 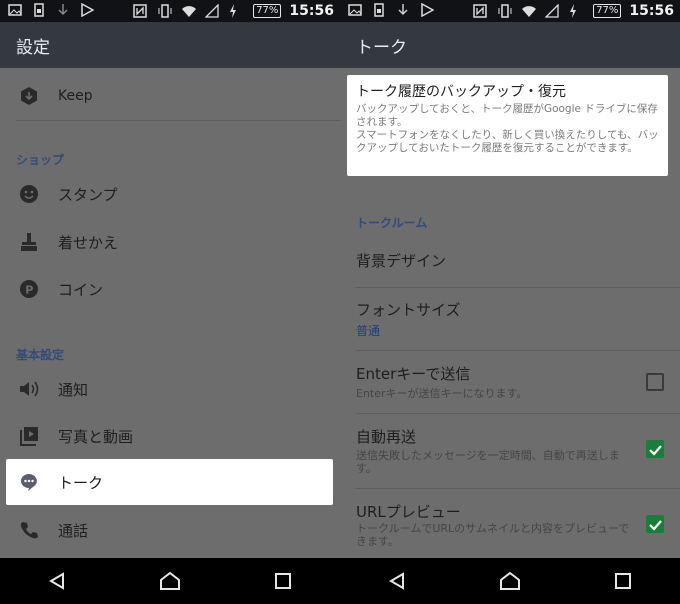 I want to click on settings-item-keep: Keep, so click(x=170, y=96).